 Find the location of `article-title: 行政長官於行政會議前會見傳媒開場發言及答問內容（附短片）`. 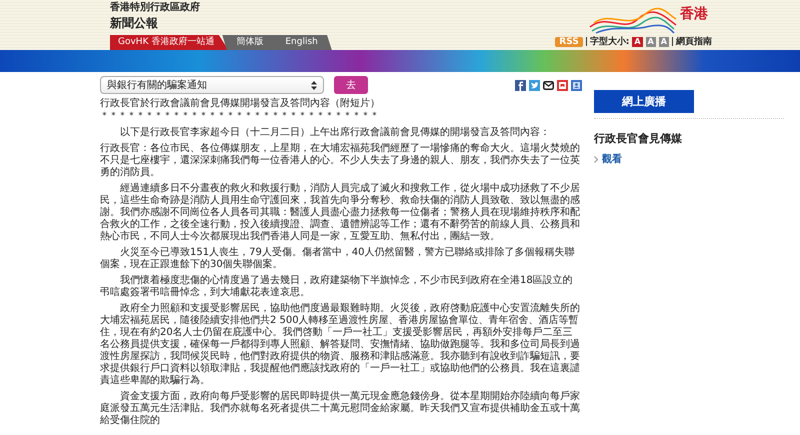

article-title: 行政長官於行政會議前會見傳媒開場發言及答問內容（附短片） is located at coordinates (240, 104).